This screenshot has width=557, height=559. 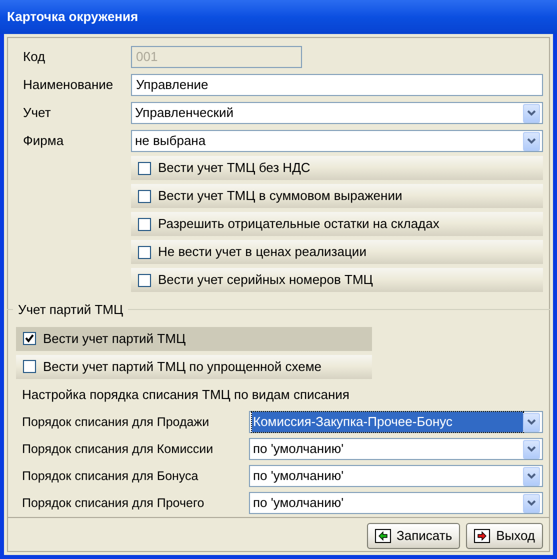 What do you see at coordinates (413, 535) in the screenshot?
I see `dialog-button: Записать` at bounding box center [413, 535].